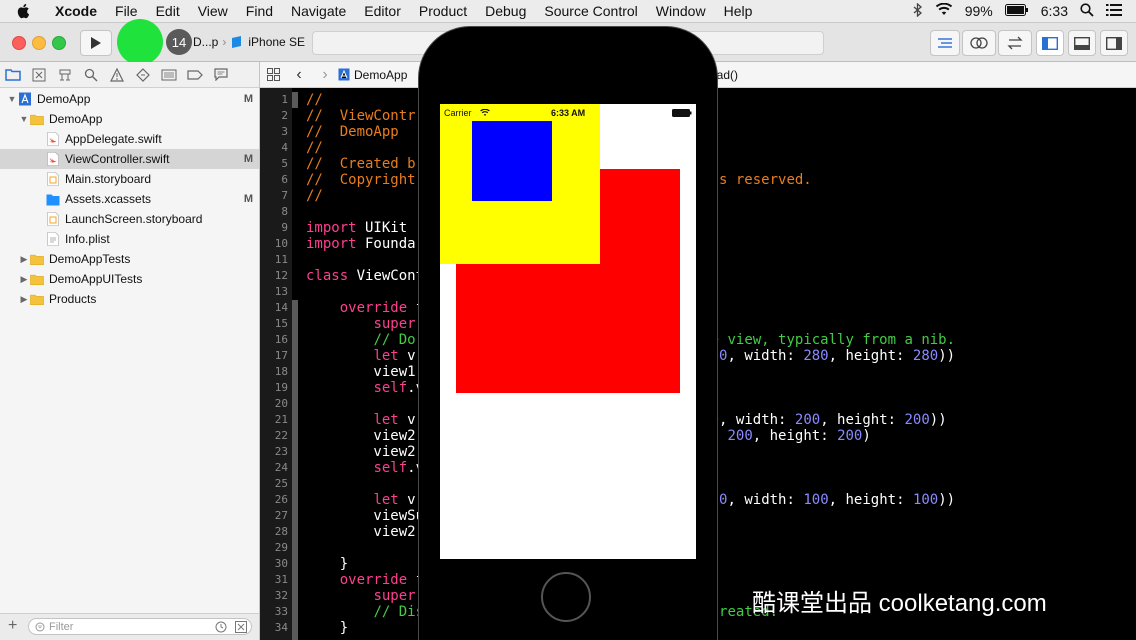 The image size is (1136, 640). Describe the element at coordinates (281, 531) in the screenshot. I see `line-number: 28` at that location.